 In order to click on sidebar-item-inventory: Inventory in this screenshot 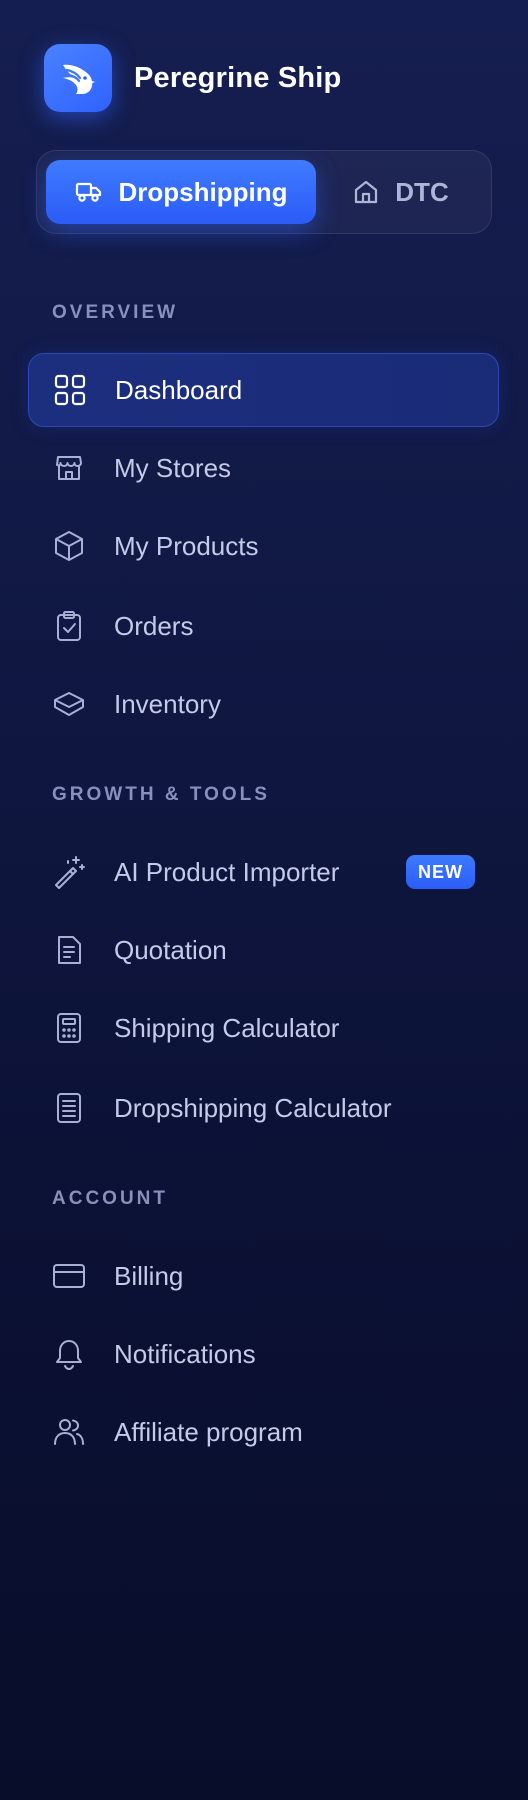, I will do `click(263, 704)`.